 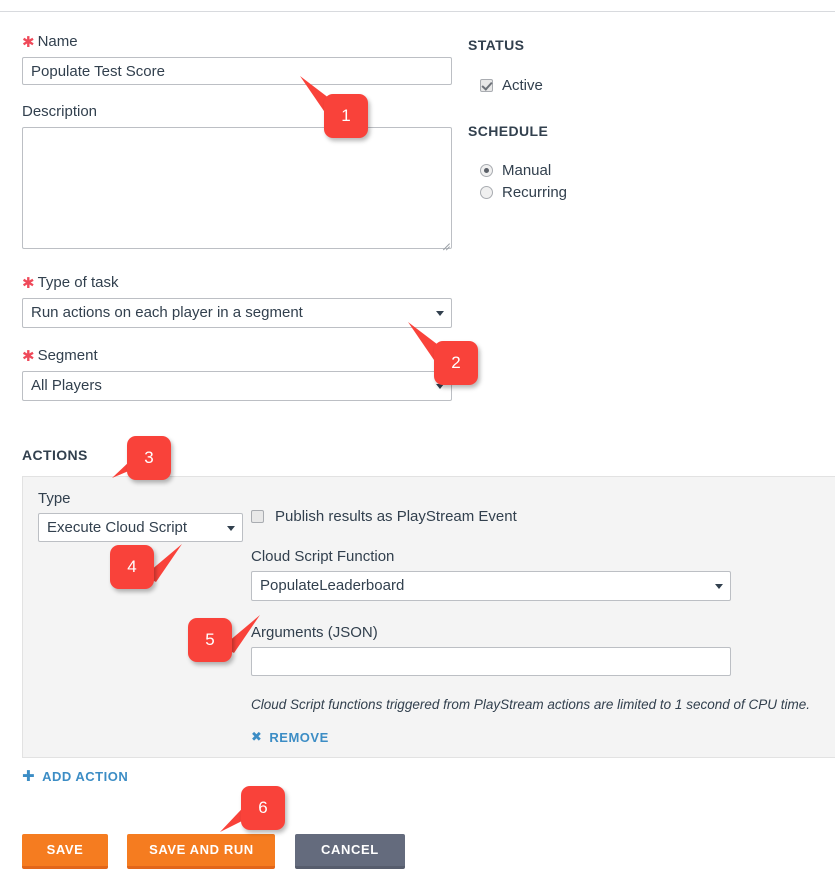 I want to click on description-textarea, so click(x=237, y=188).